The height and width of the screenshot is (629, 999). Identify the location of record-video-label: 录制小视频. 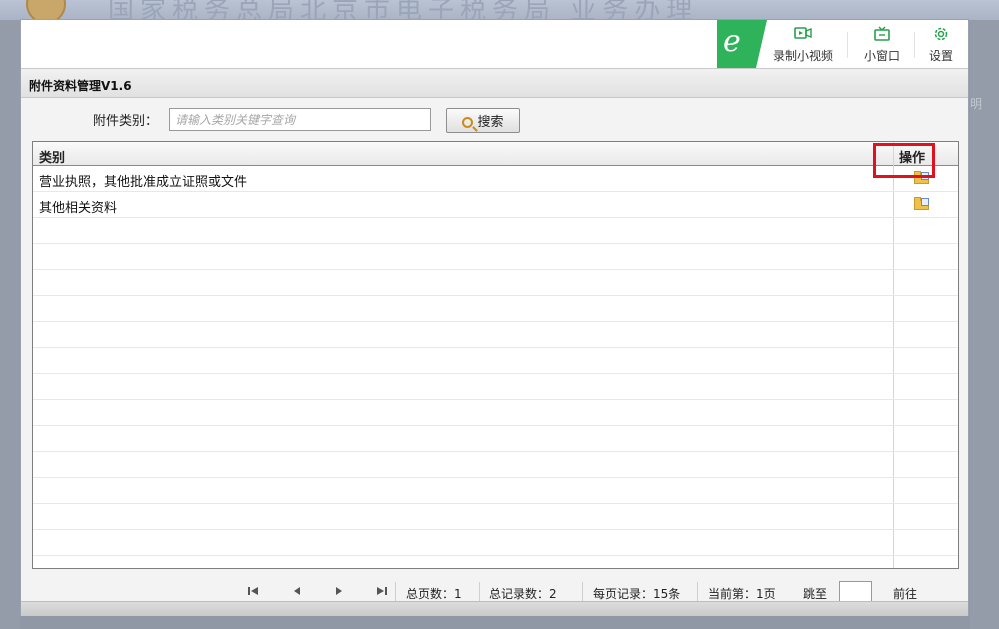
(802, 56).